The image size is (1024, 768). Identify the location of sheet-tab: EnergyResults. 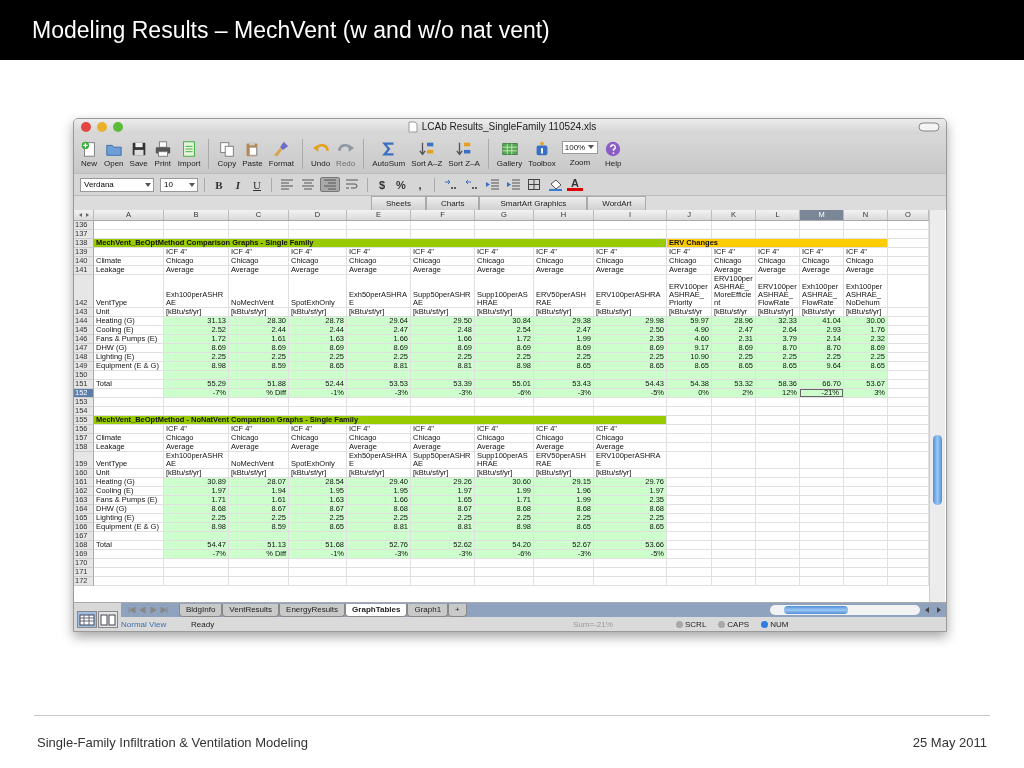
(312, 610).